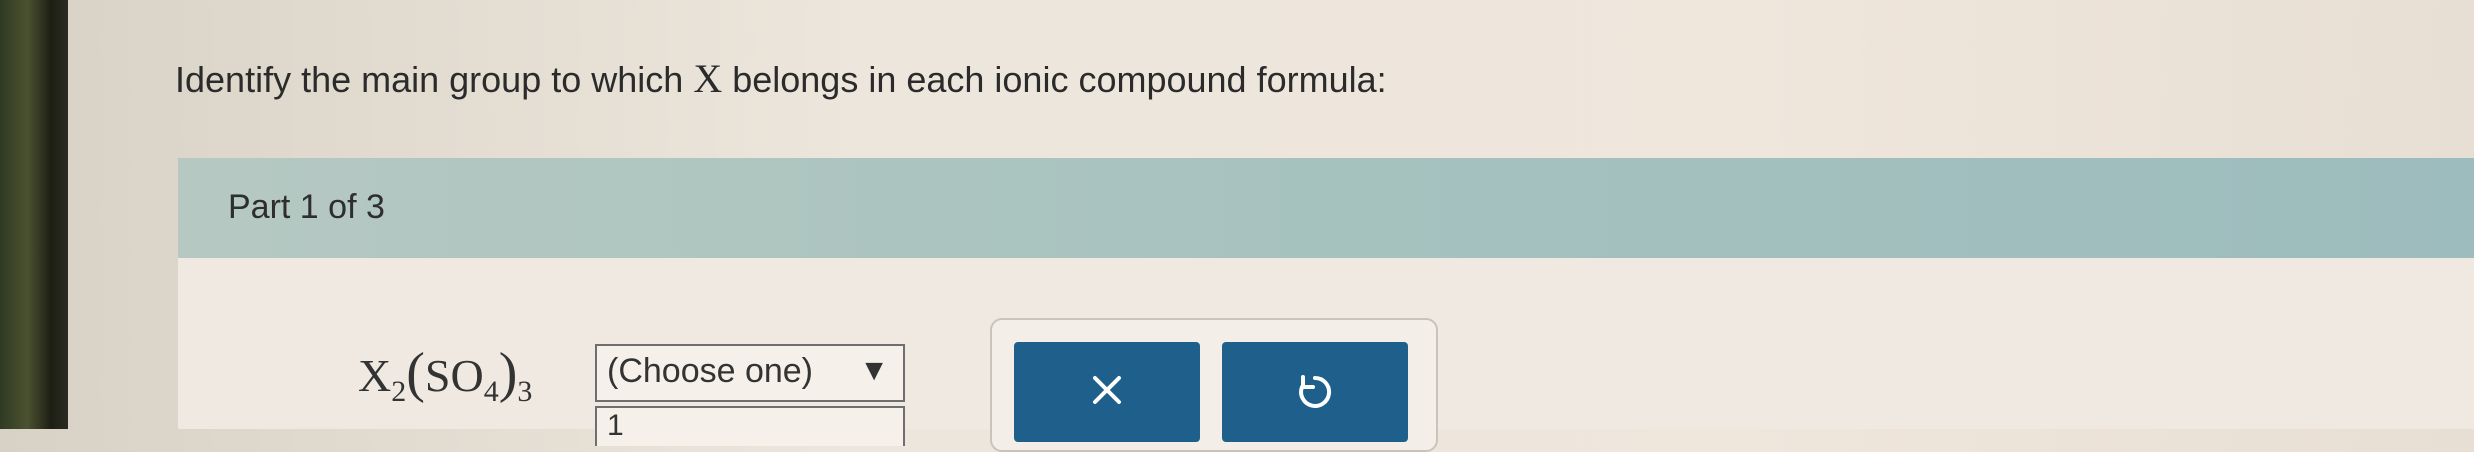 The image size is (2474, 452). What do you see at coordinates (525, 392) in the screenshot?
I see `formula-outer-subscript: 3` at bounding box center [525, 392].